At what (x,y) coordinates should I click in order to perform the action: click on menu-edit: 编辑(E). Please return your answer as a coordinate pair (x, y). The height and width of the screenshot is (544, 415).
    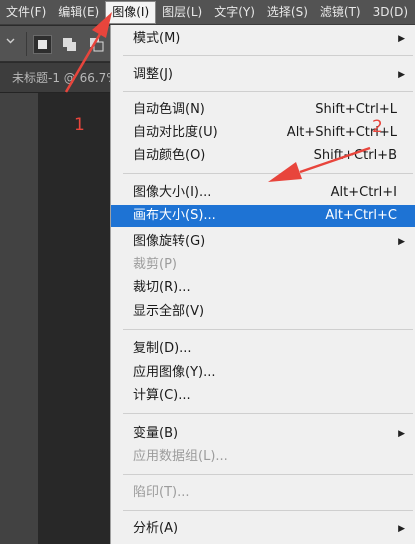
    Looking at the image, I should click on (78, 12).